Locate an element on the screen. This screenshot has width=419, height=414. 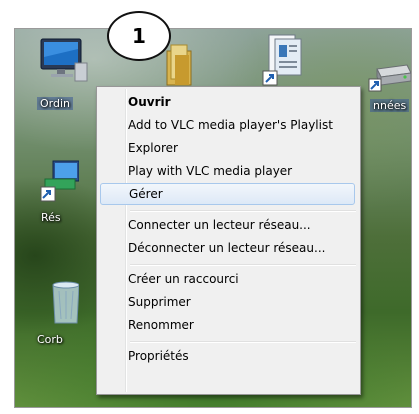
network-icon is located at coordinates (60, 181).